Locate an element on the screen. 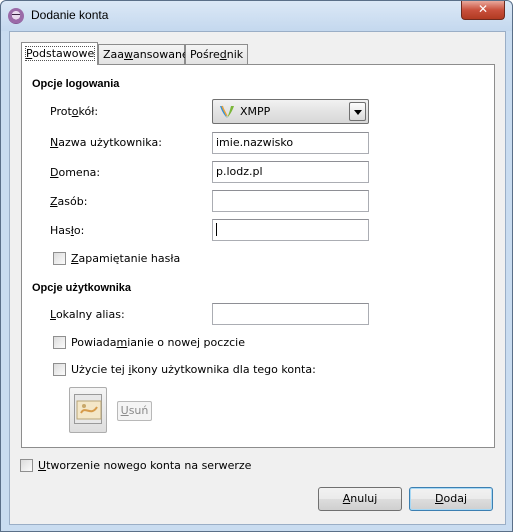 This screenshot has height=532, width=513. xmpp-icon is located at coordinates (227, 111).